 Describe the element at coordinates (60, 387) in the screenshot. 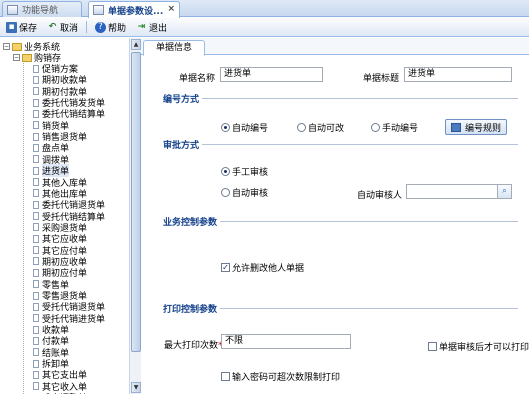

I see `tree-item: 其它收入单` at that location.